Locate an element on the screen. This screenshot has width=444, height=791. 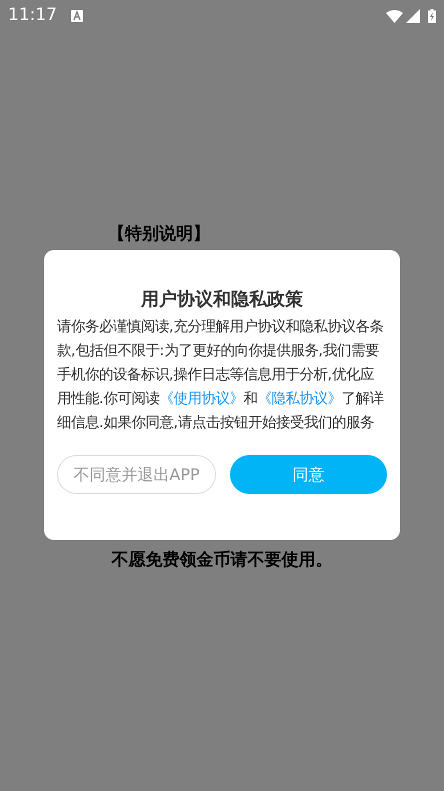
agreement-link: 《使用协议》 is located at coordinates (202, 399).